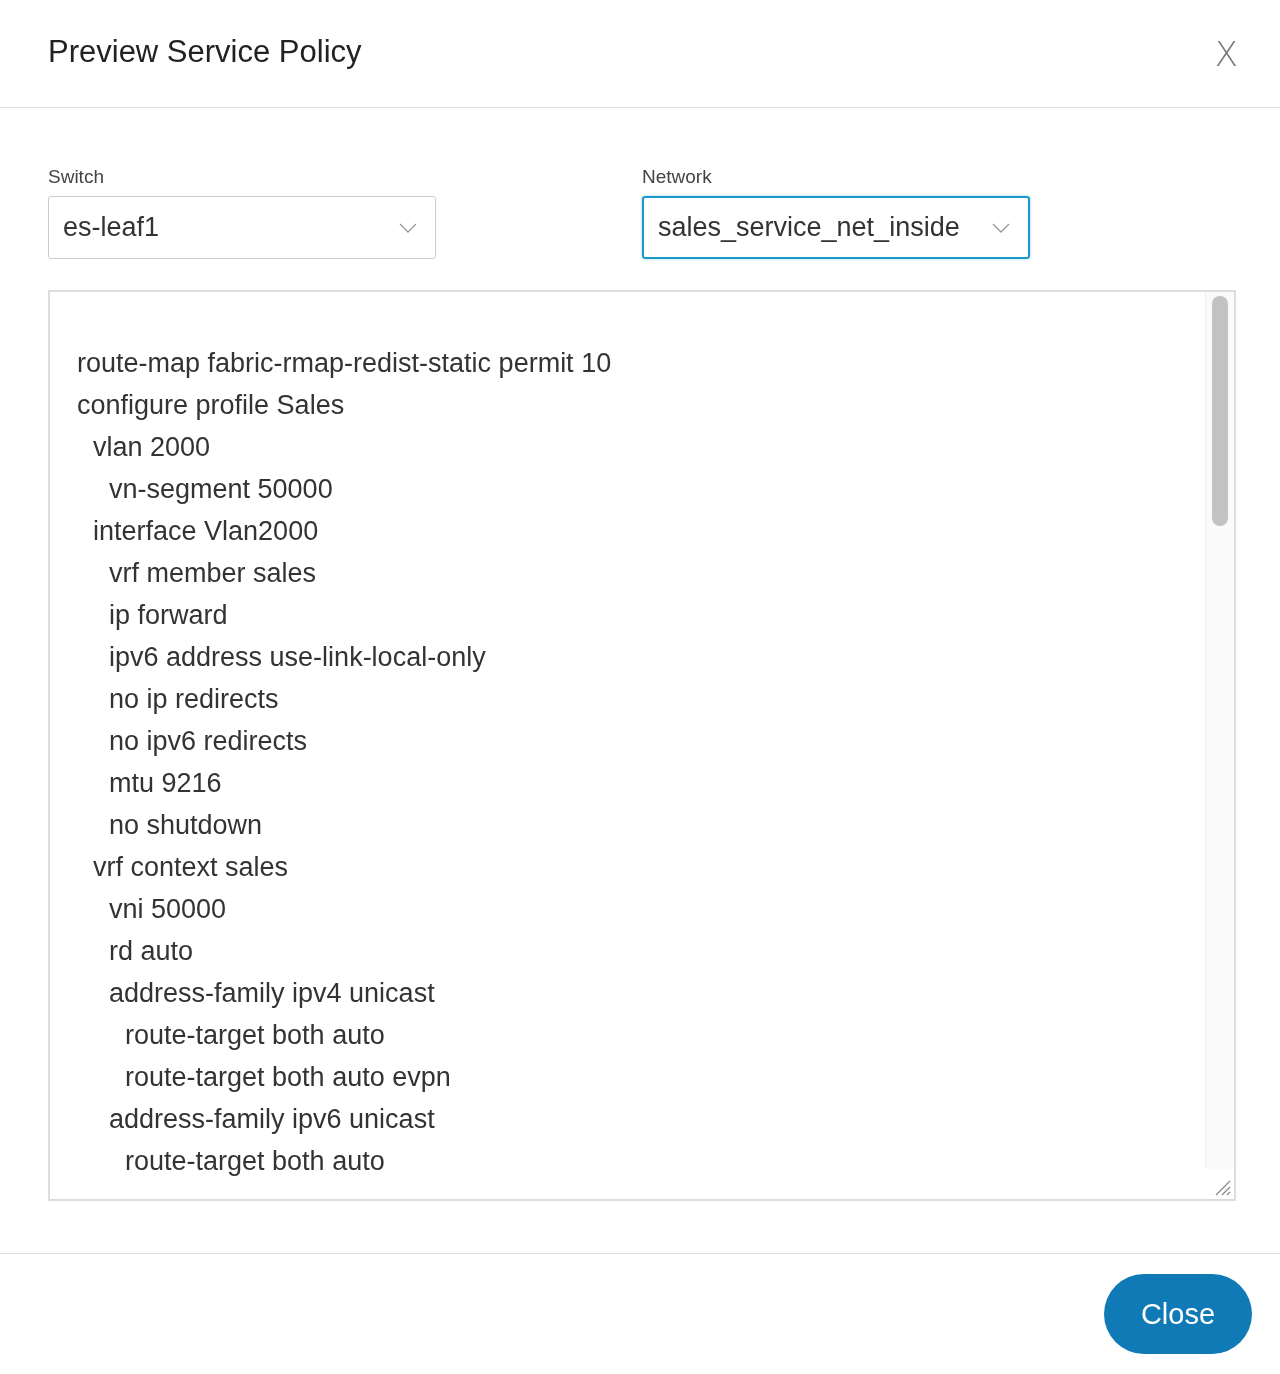 The width and height of the screenshot is (1280, 1374). What do you see at coordinates (221, 489) in the screenshot?
I see `config-line: vn-segment 50000` at bounding box center [221, 489].